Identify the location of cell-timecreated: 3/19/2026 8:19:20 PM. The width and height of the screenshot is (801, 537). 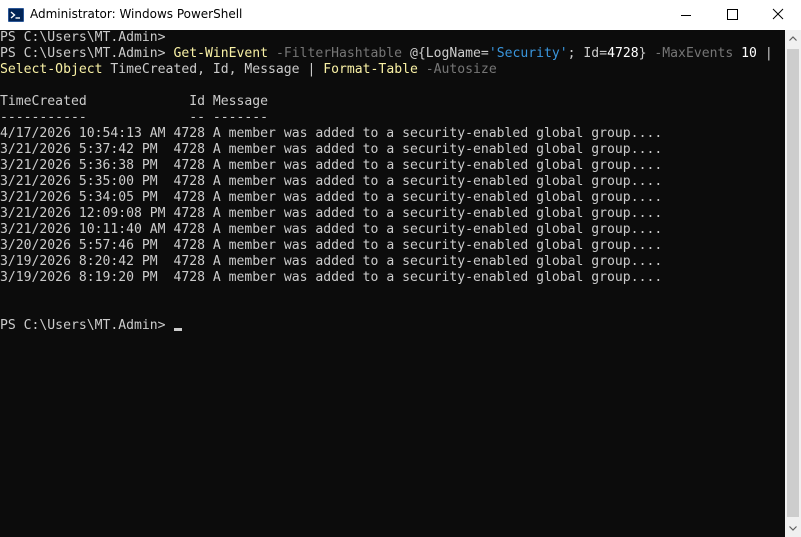
(79, 277).